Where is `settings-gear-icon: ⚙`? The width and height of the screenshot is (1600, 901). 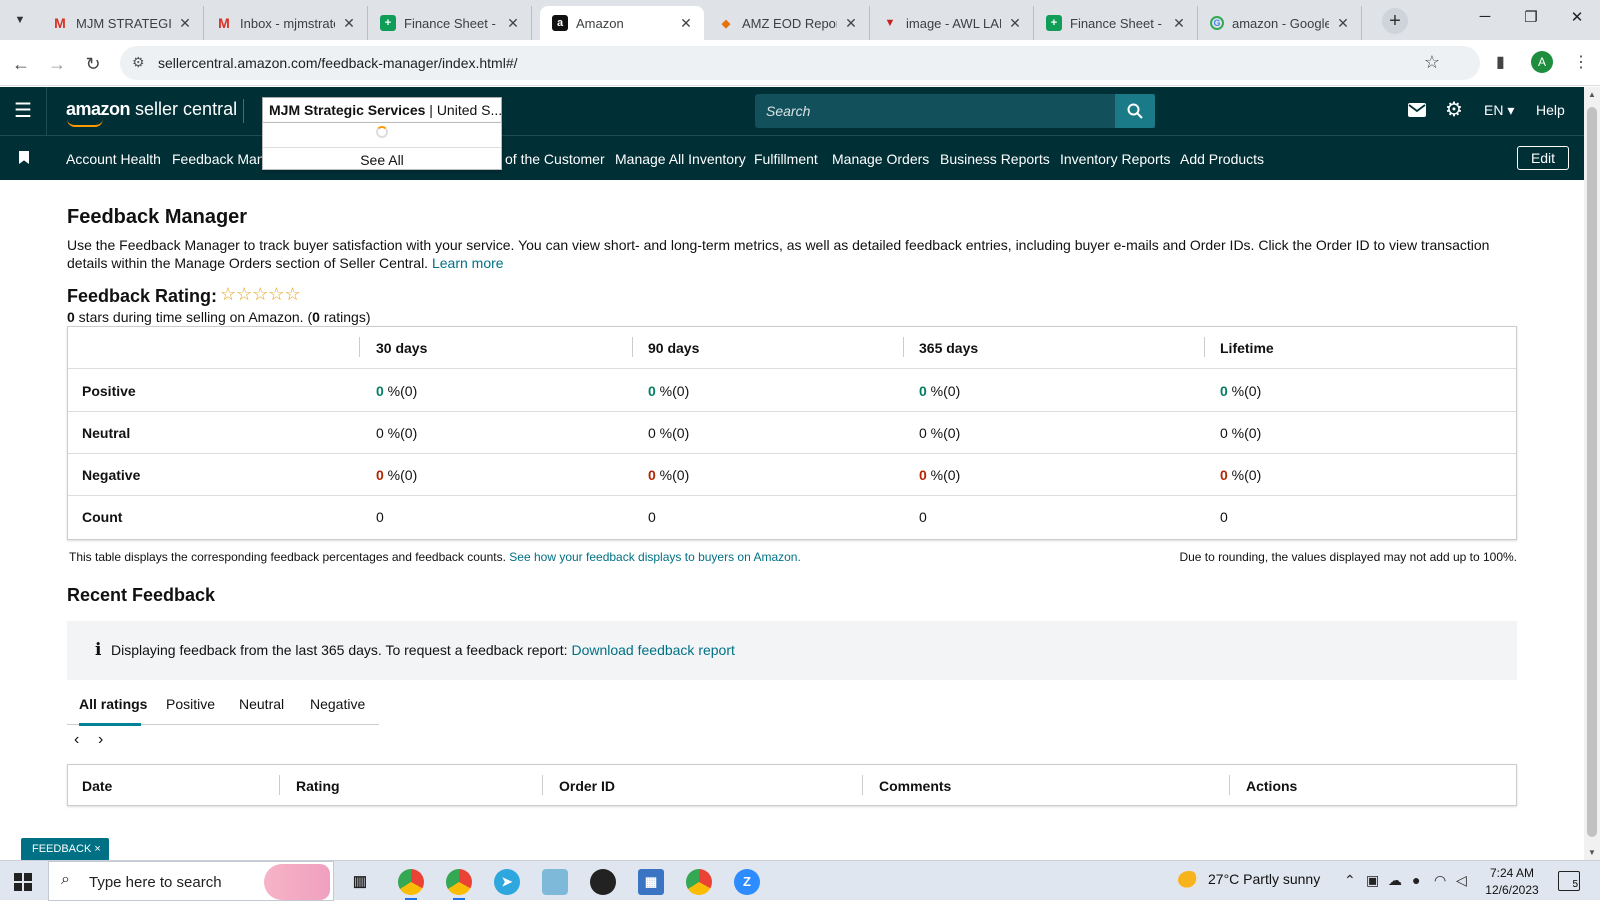 settings-gear-icon: ⚙ is located at coordinates (1454, 110).